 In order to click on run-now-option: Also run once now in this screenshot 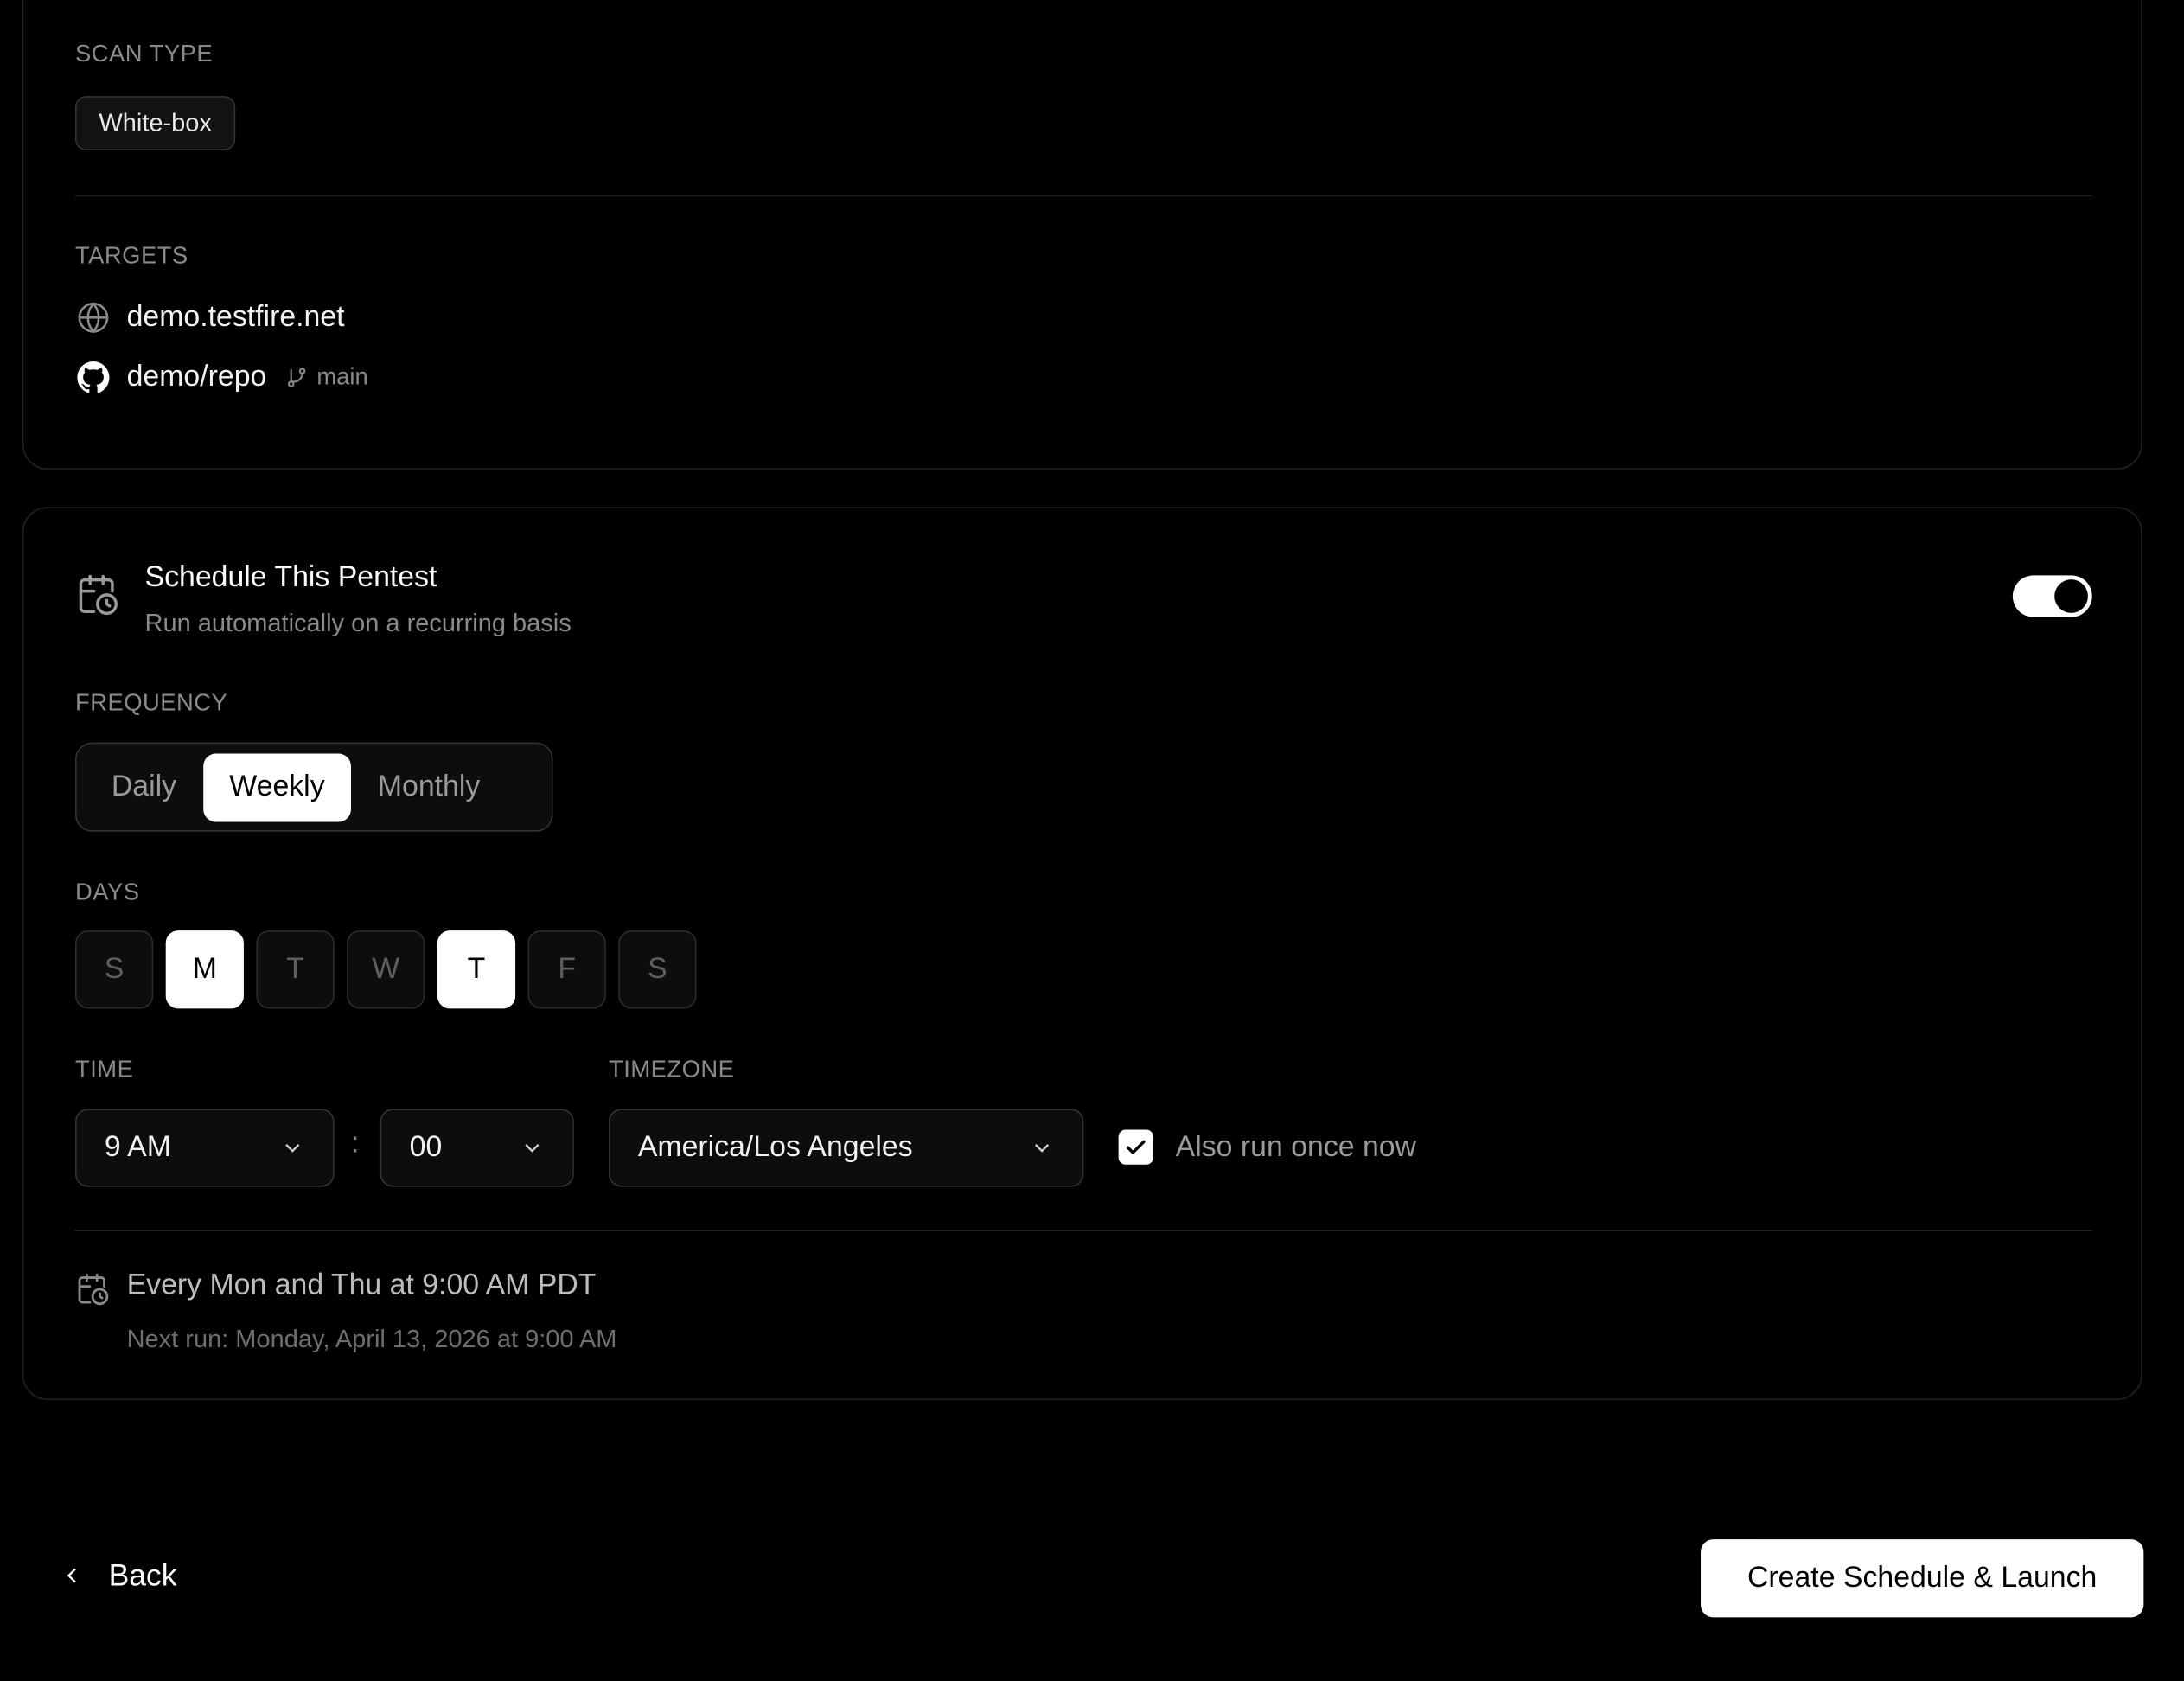, I will do `click(1267, 1147)`.